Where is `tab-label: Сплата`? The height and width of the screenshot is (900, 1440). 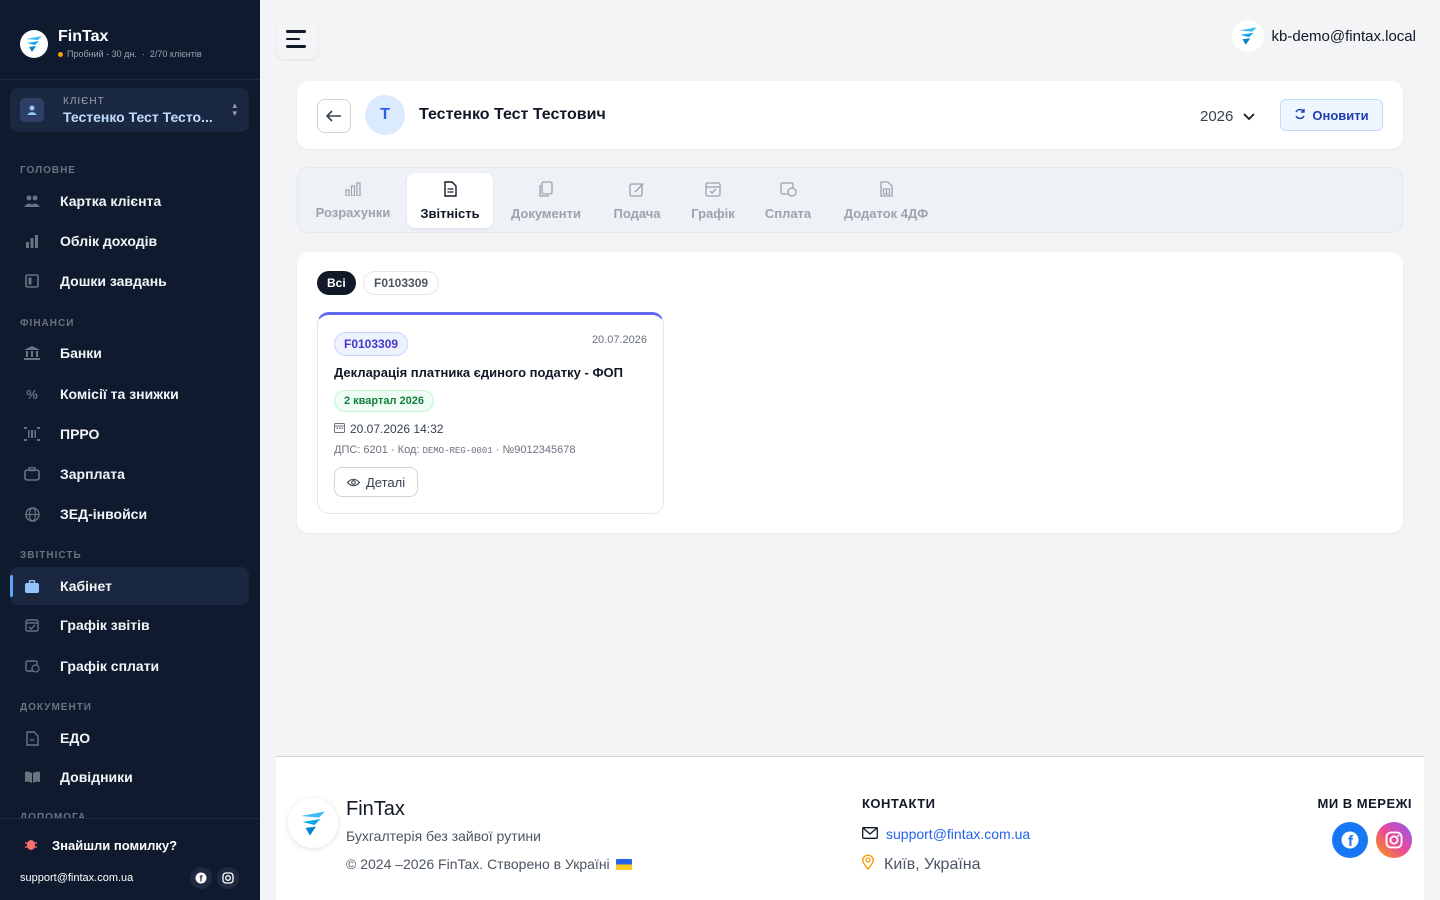 tab-label: Сплата is located at coordinates (788, 213).